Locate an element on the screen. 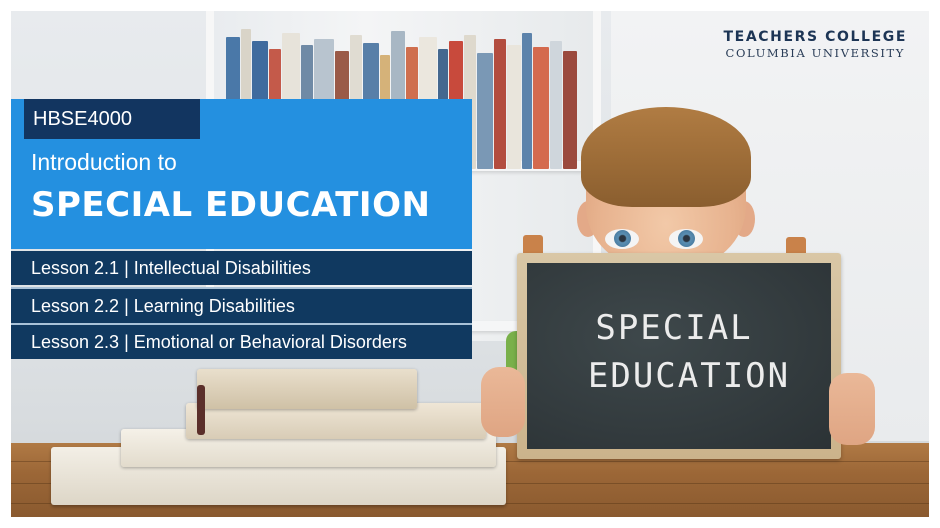 This screenshot has height=528, width=940. hair is located at coordinates (666, 157).